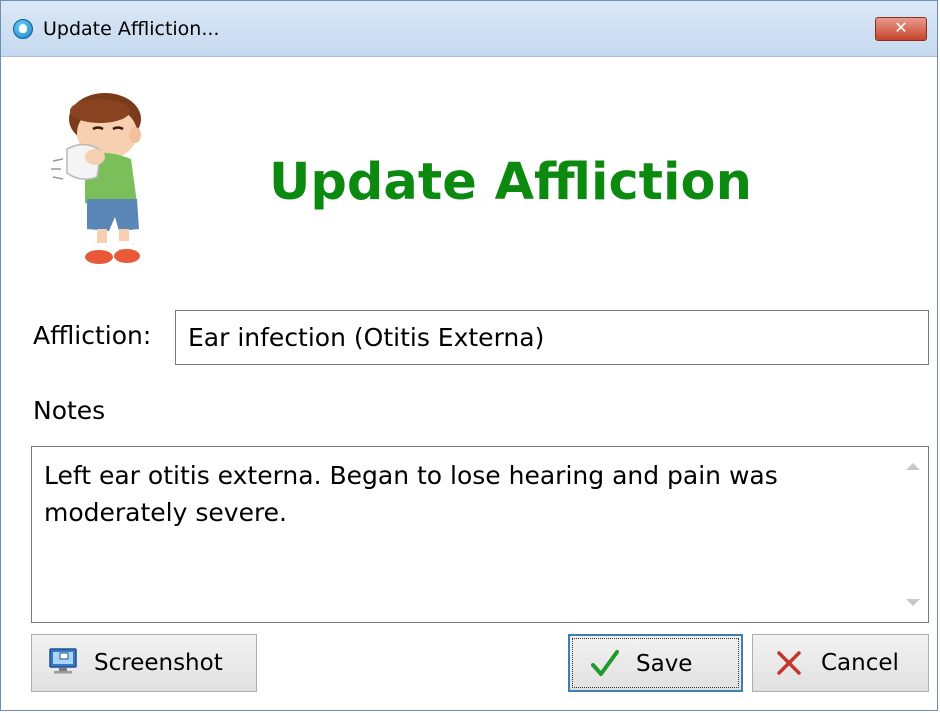 This screenshot has width=940, height=713. Describe the element at coordinates (510, 182) in the screenshot. I see `page-title: Update Affliction` at that location.